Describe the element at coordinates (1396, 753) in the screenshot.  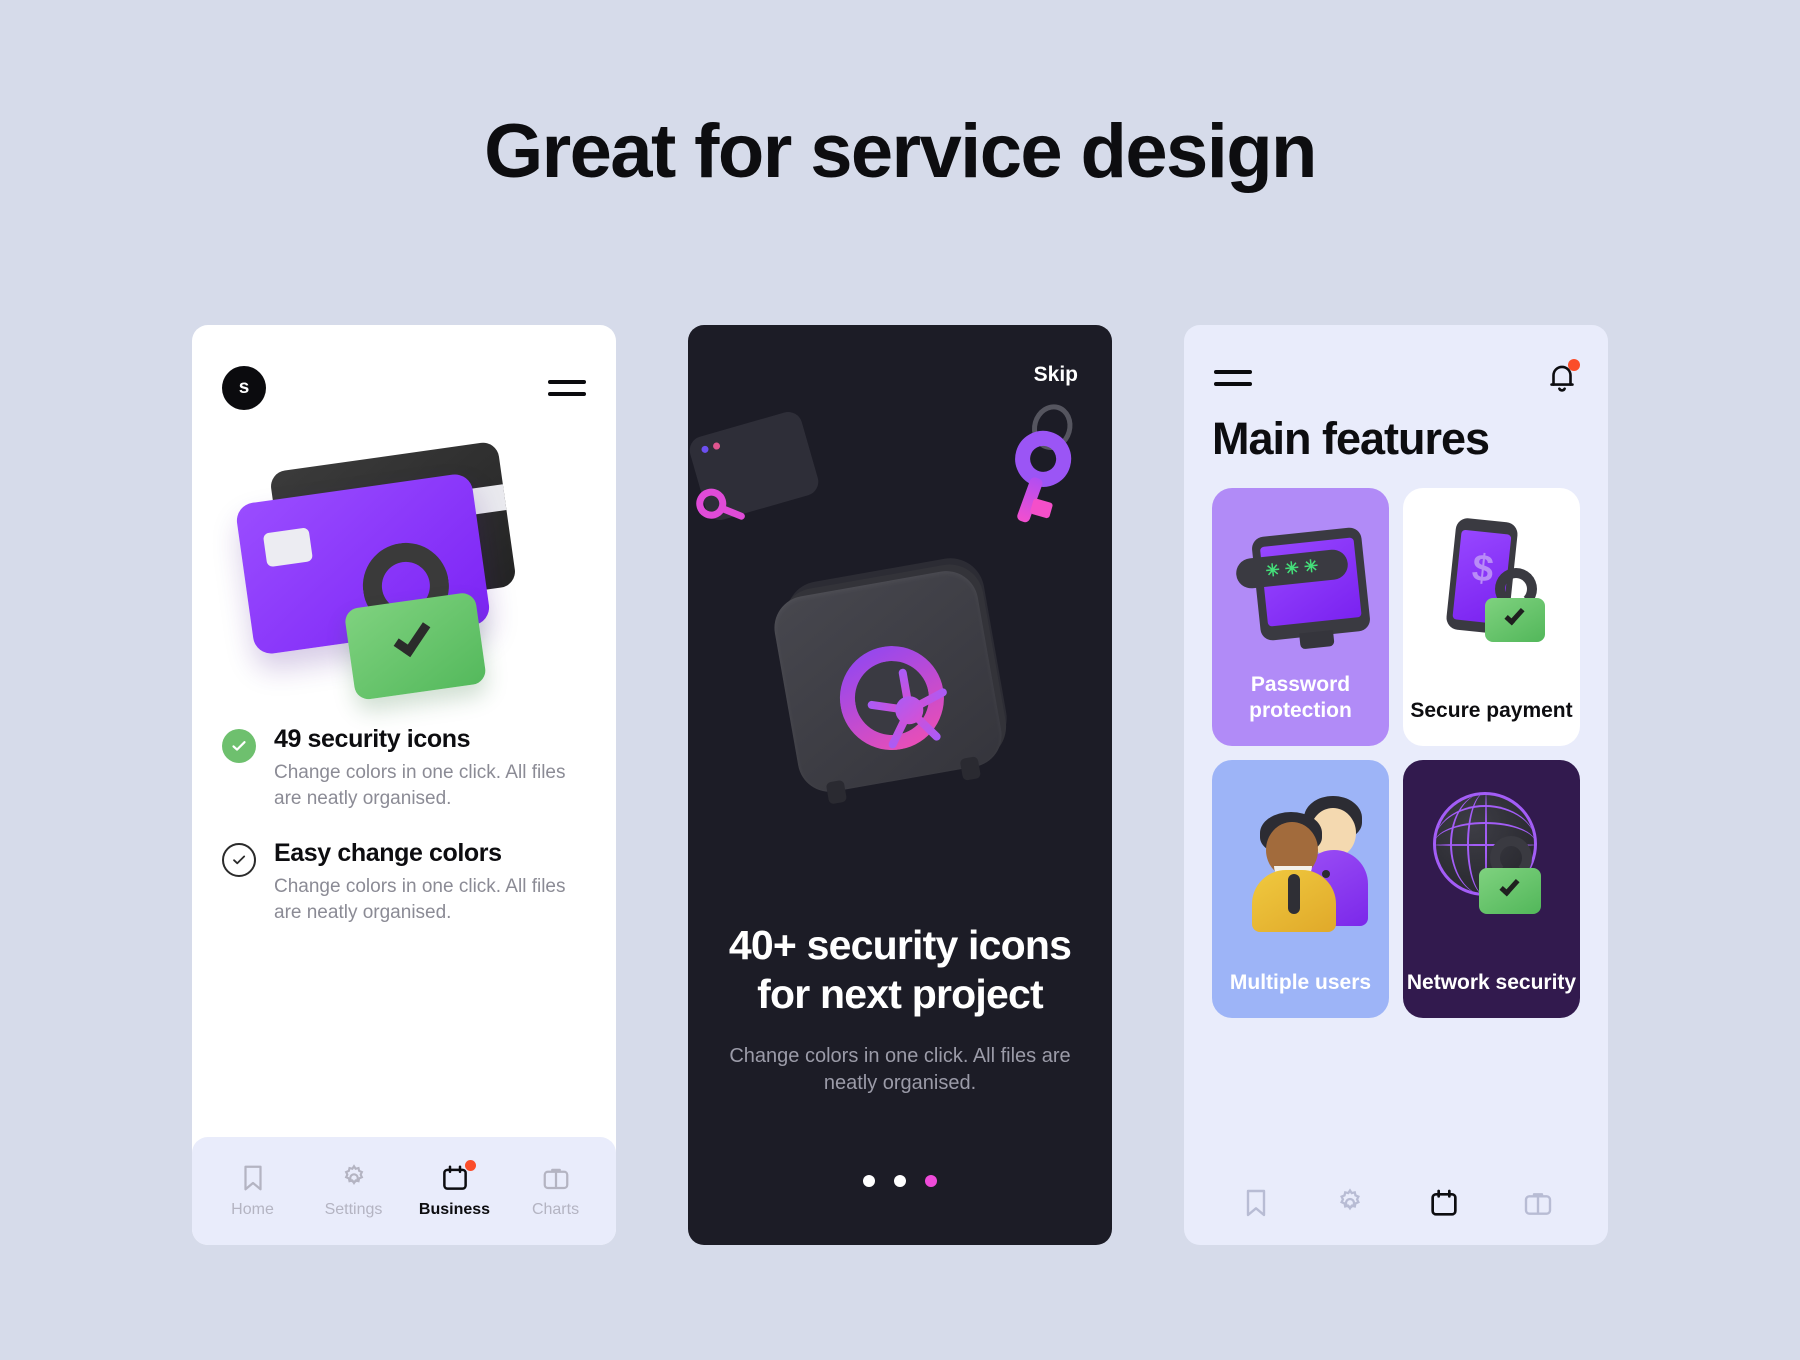
I see `features-grid: ✳ ✳ ✳ Password protection $ Secure payment` at that location.